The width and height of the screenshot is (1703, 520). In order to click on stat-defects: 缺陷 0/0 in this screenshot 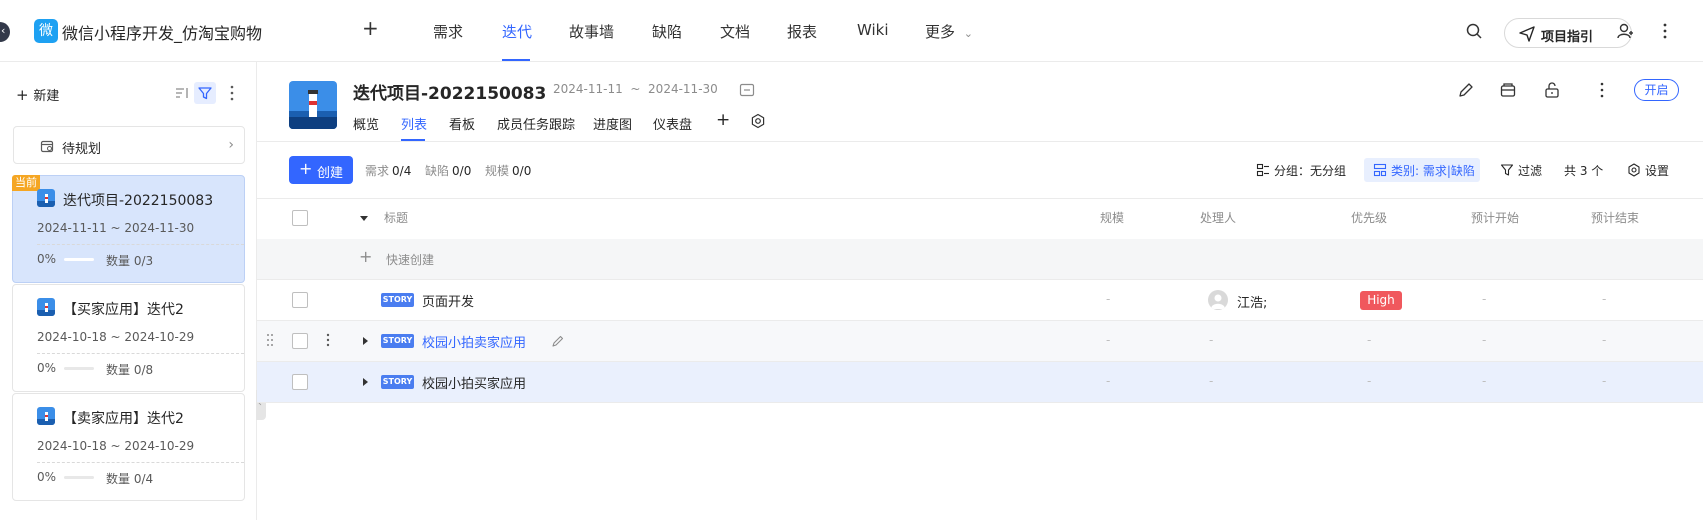, I will do `click(448, 170)`.